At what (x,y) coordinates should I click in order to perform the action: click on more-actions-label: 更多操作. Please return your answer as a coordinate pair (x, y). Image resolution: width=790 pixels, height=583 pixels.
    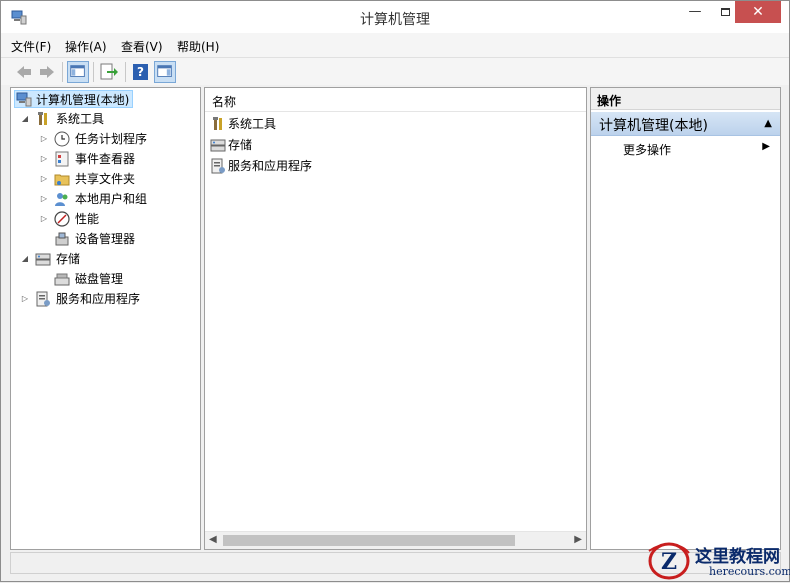
    Looking at the image, I should click on (647, 150).